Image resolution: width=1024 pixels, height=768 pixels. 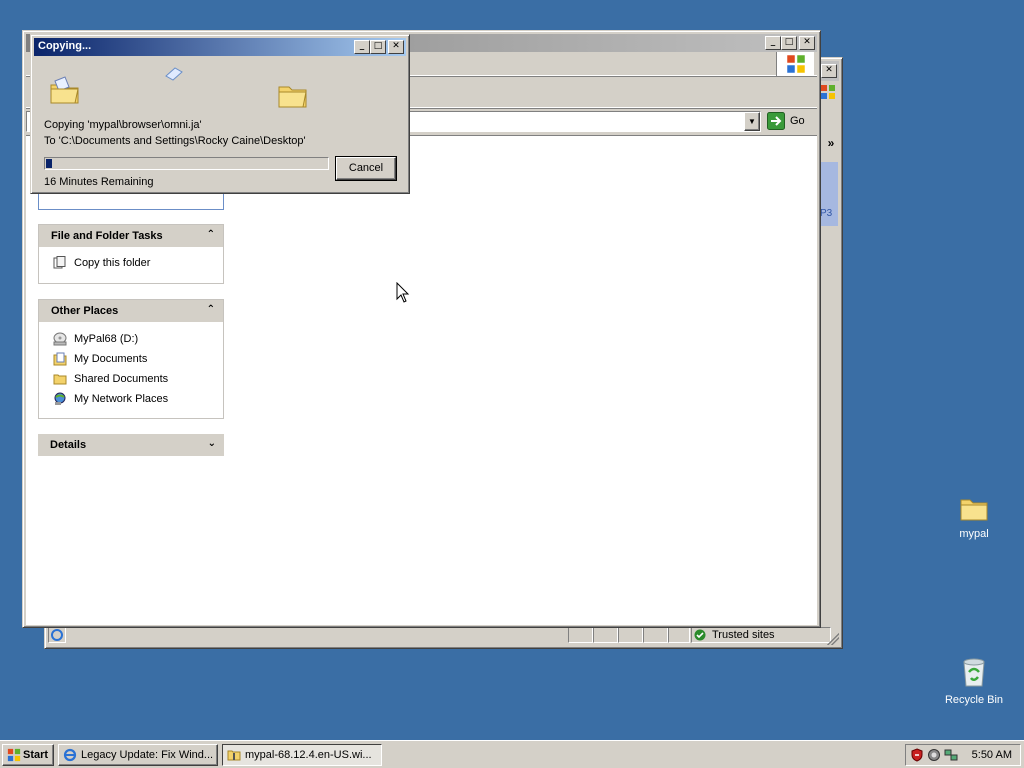 I want to click on trusted-sites-icon, so click(x=700, y=635).